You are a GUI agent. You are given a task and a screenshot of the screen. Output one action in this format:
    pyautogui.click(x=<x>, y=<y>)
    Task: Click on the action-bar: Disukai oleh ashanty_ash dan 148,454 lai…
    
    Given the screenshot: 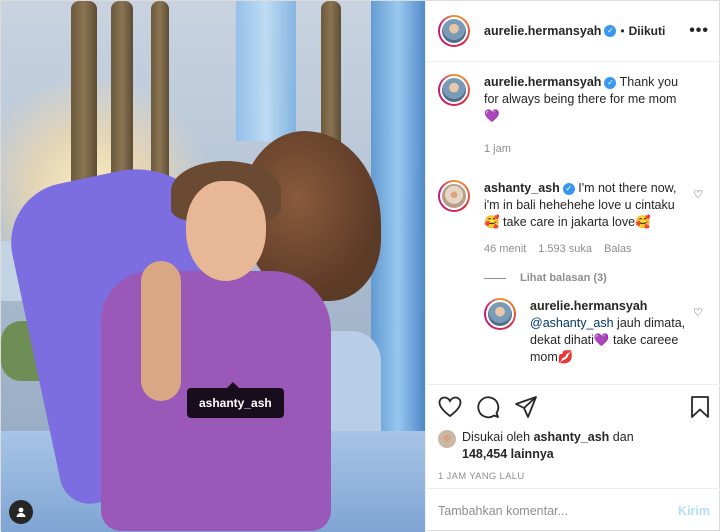 What is the action you would take?
    pyautogui.click(x=573, y=433)
    